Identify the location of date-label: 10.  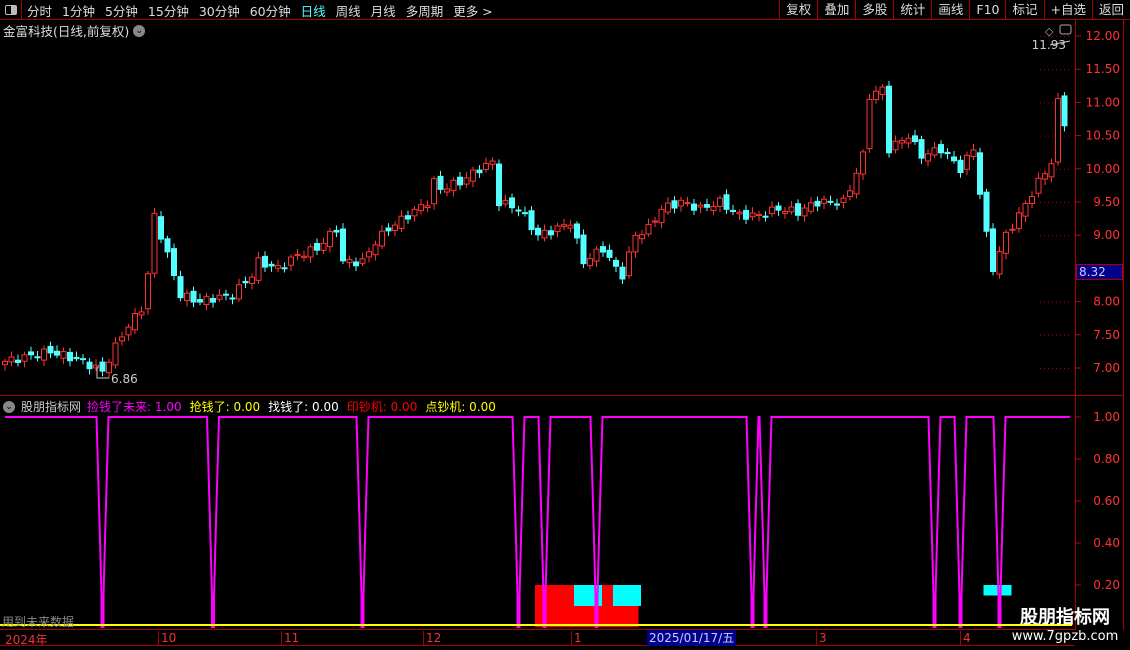
(167, 638).